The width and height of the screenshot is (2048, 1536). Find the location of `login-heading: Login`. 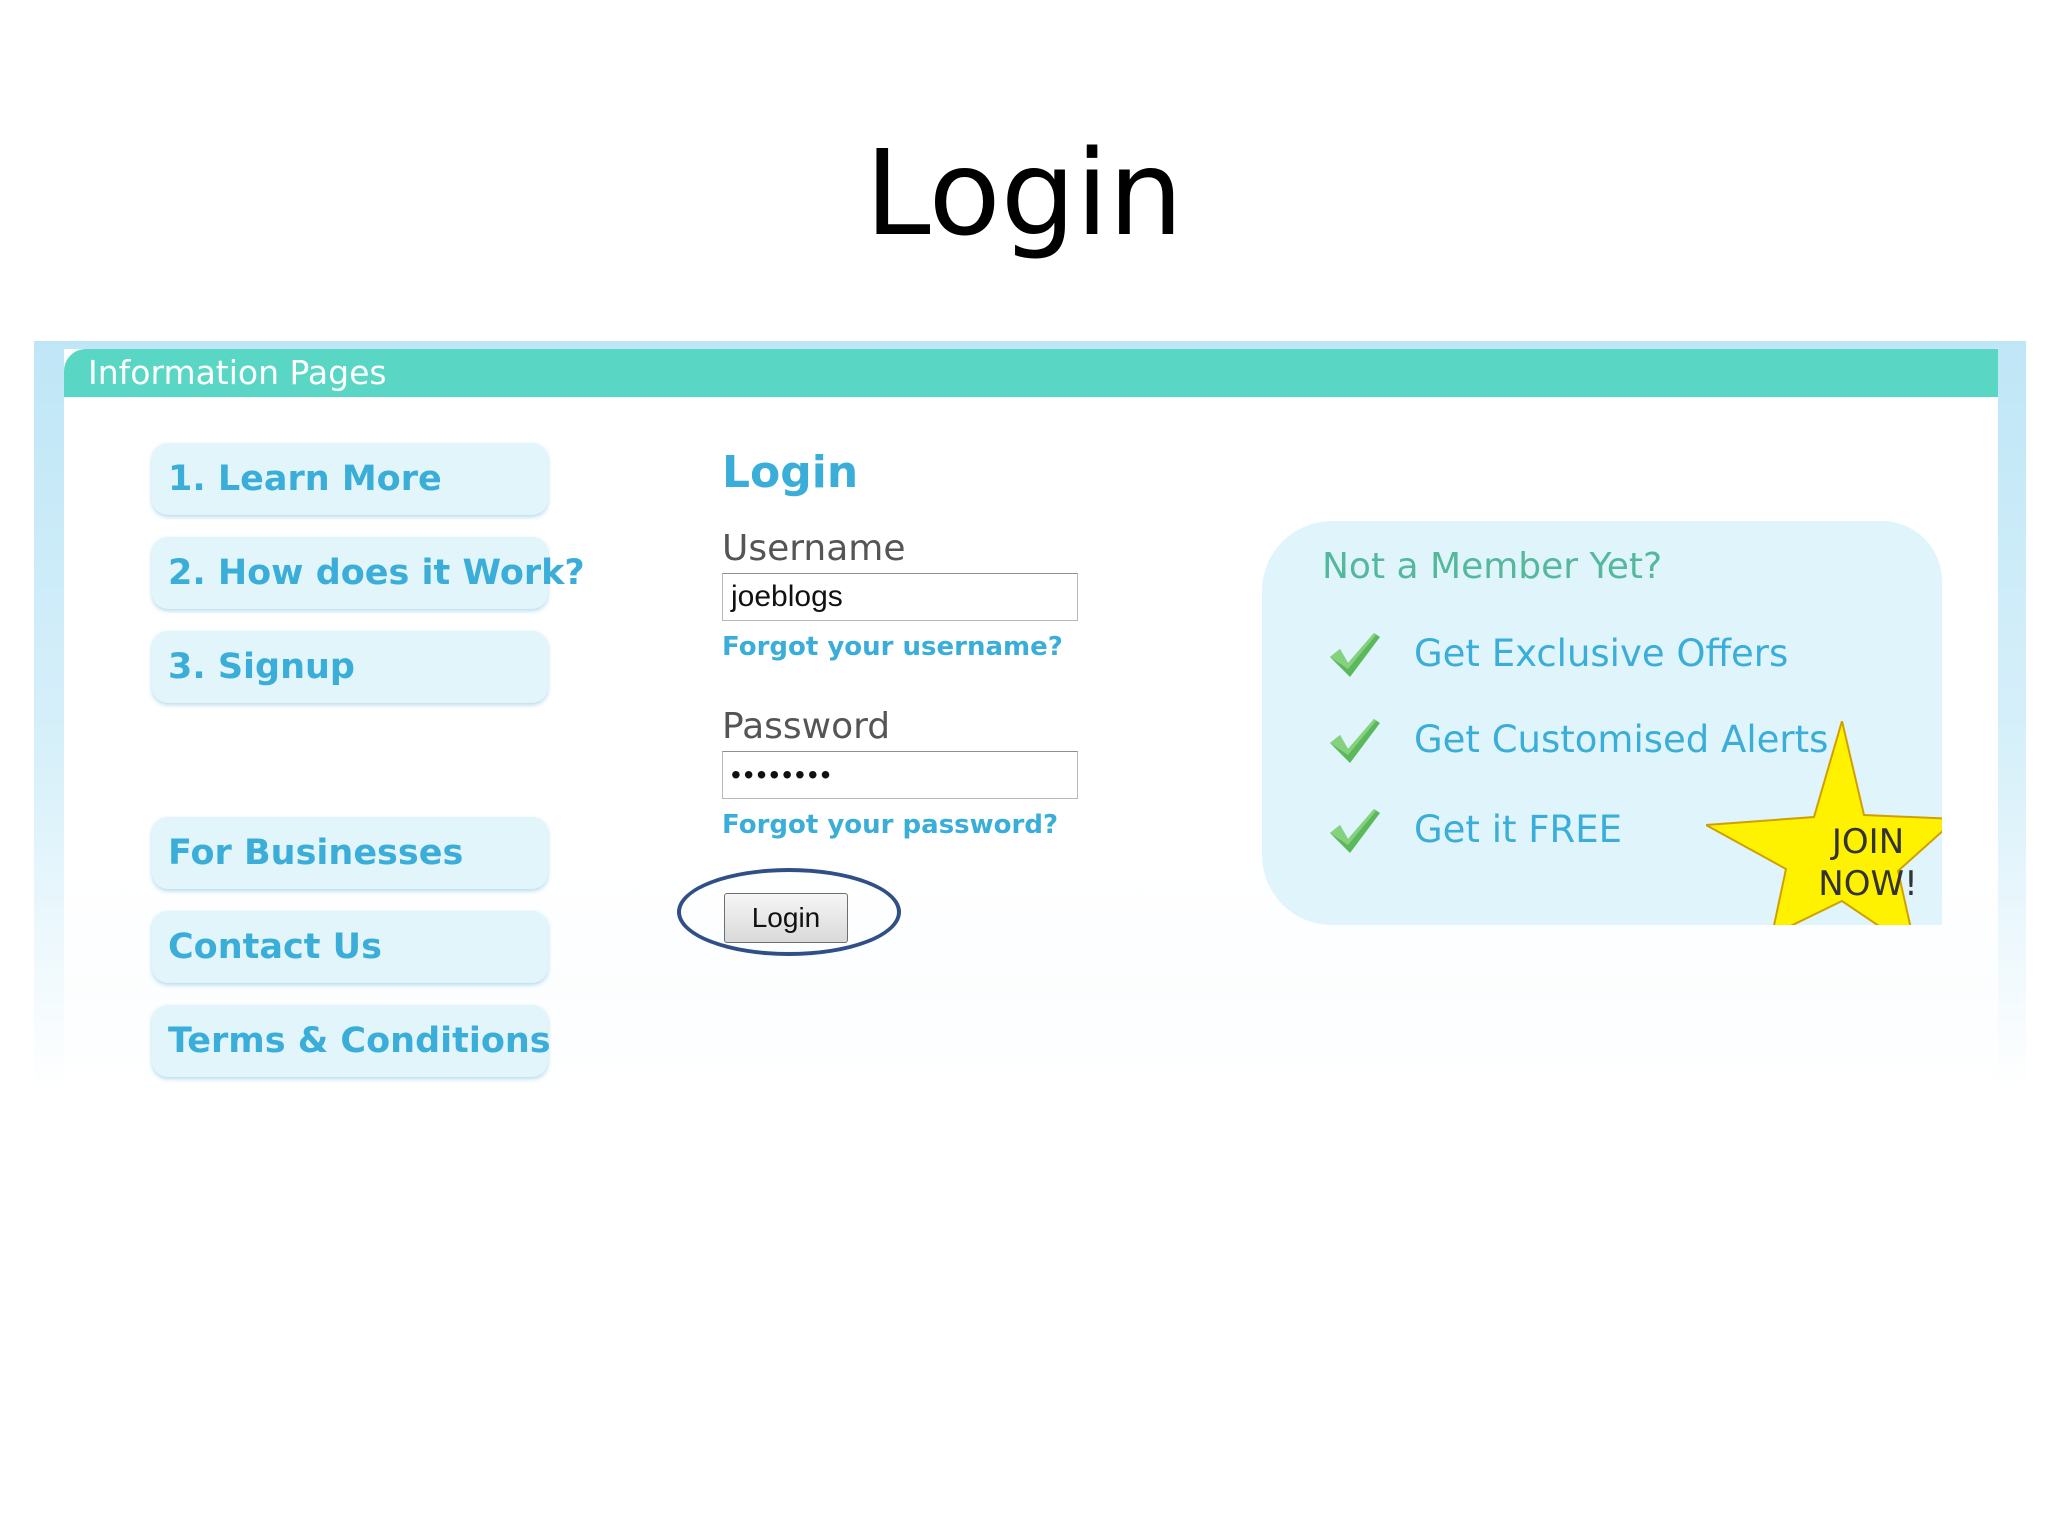

login-heading: Login is located at coordinates (790, 472).